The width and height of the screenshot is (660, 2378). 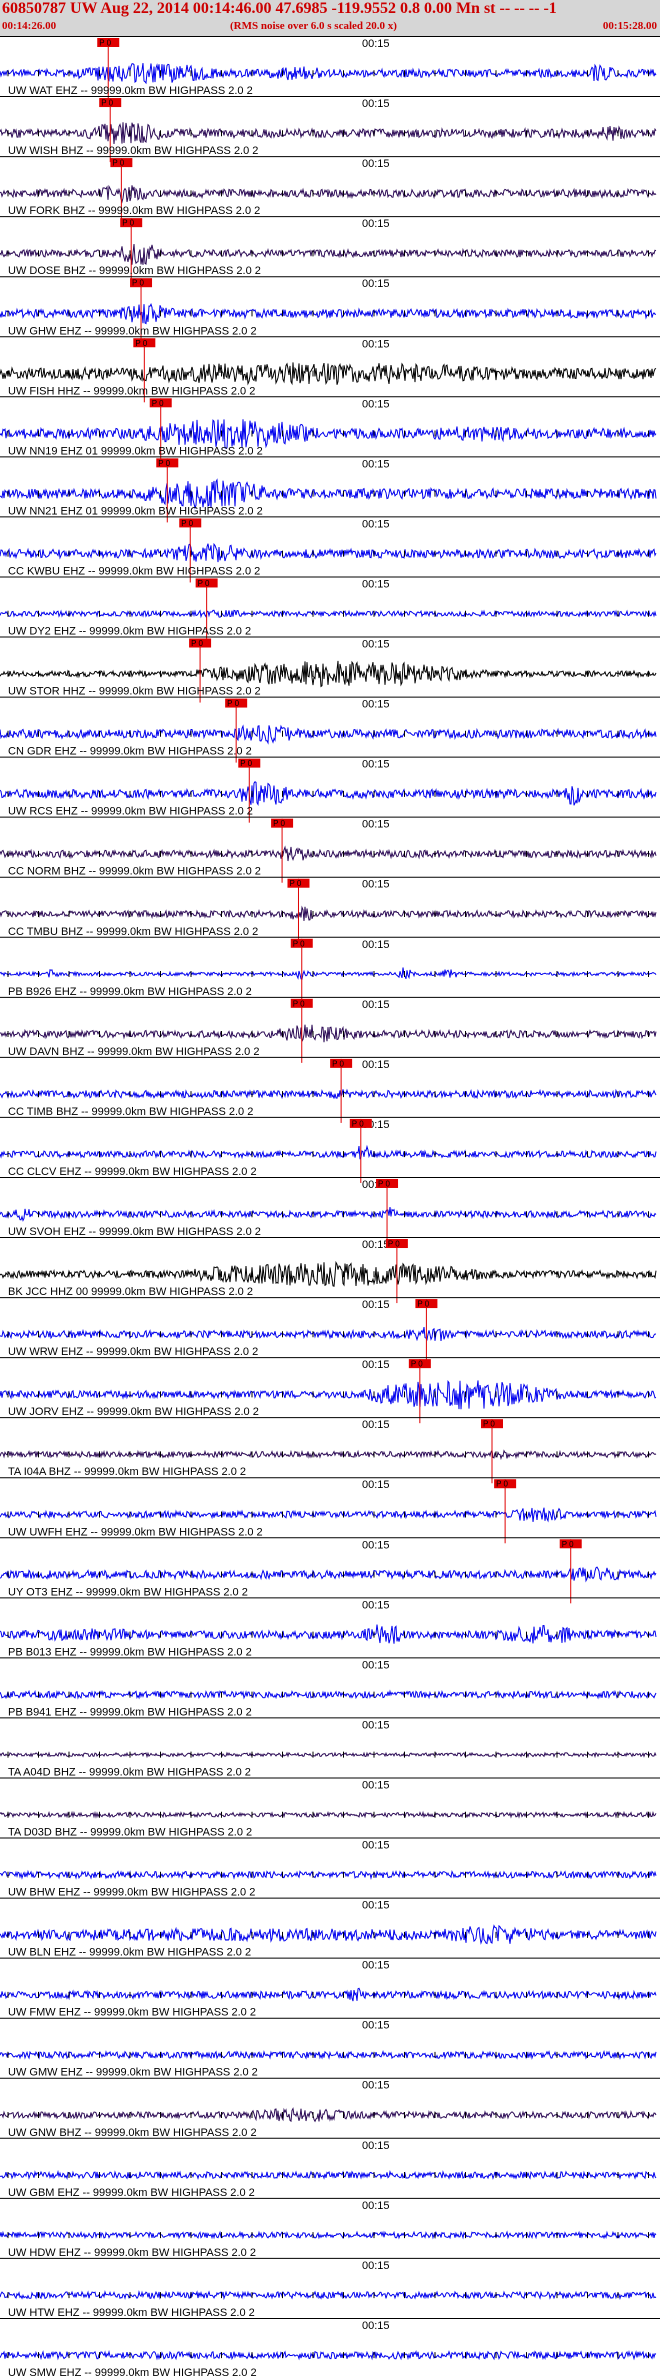 I want to click on start-time: 00:14:26.00, so click(x=29, y=26).